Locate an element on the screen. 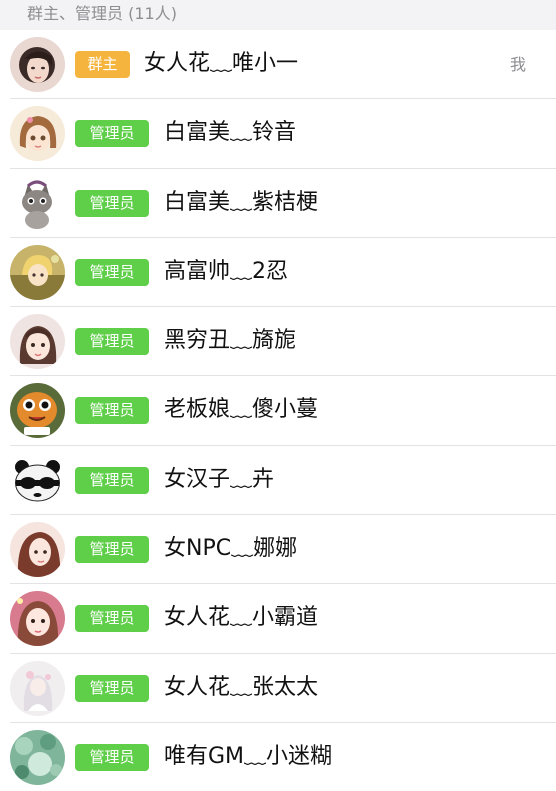 This screenshot has height=791, width=556. member-row: 管理员 老板娘﹏傻小蔓 is located at coordinates (278, 411).